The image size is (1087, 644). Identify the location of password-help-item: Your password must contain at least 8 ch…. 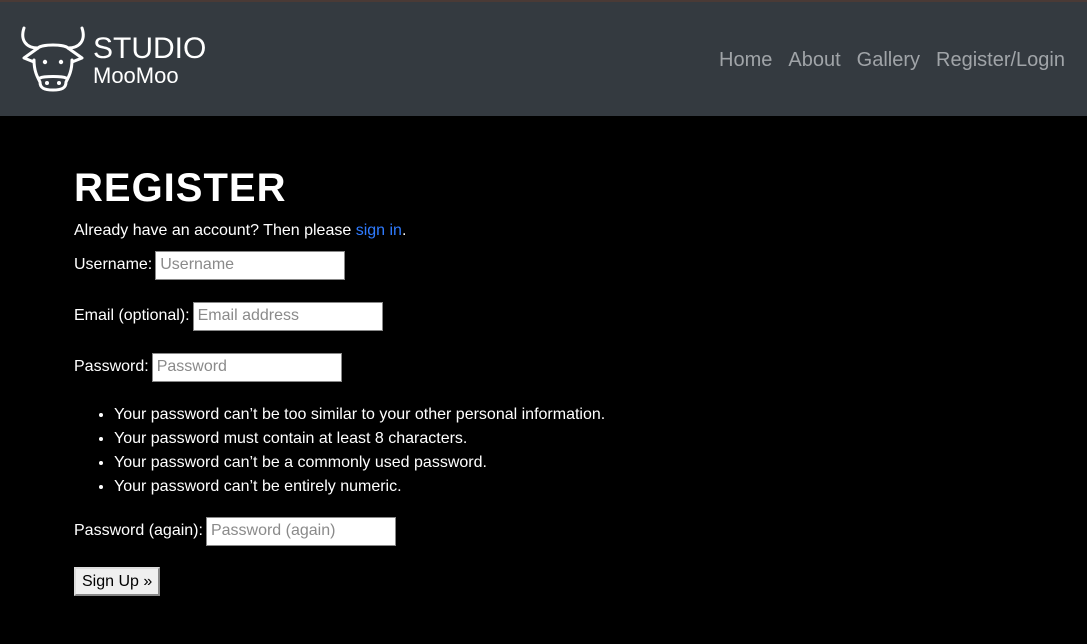
(544, 439).